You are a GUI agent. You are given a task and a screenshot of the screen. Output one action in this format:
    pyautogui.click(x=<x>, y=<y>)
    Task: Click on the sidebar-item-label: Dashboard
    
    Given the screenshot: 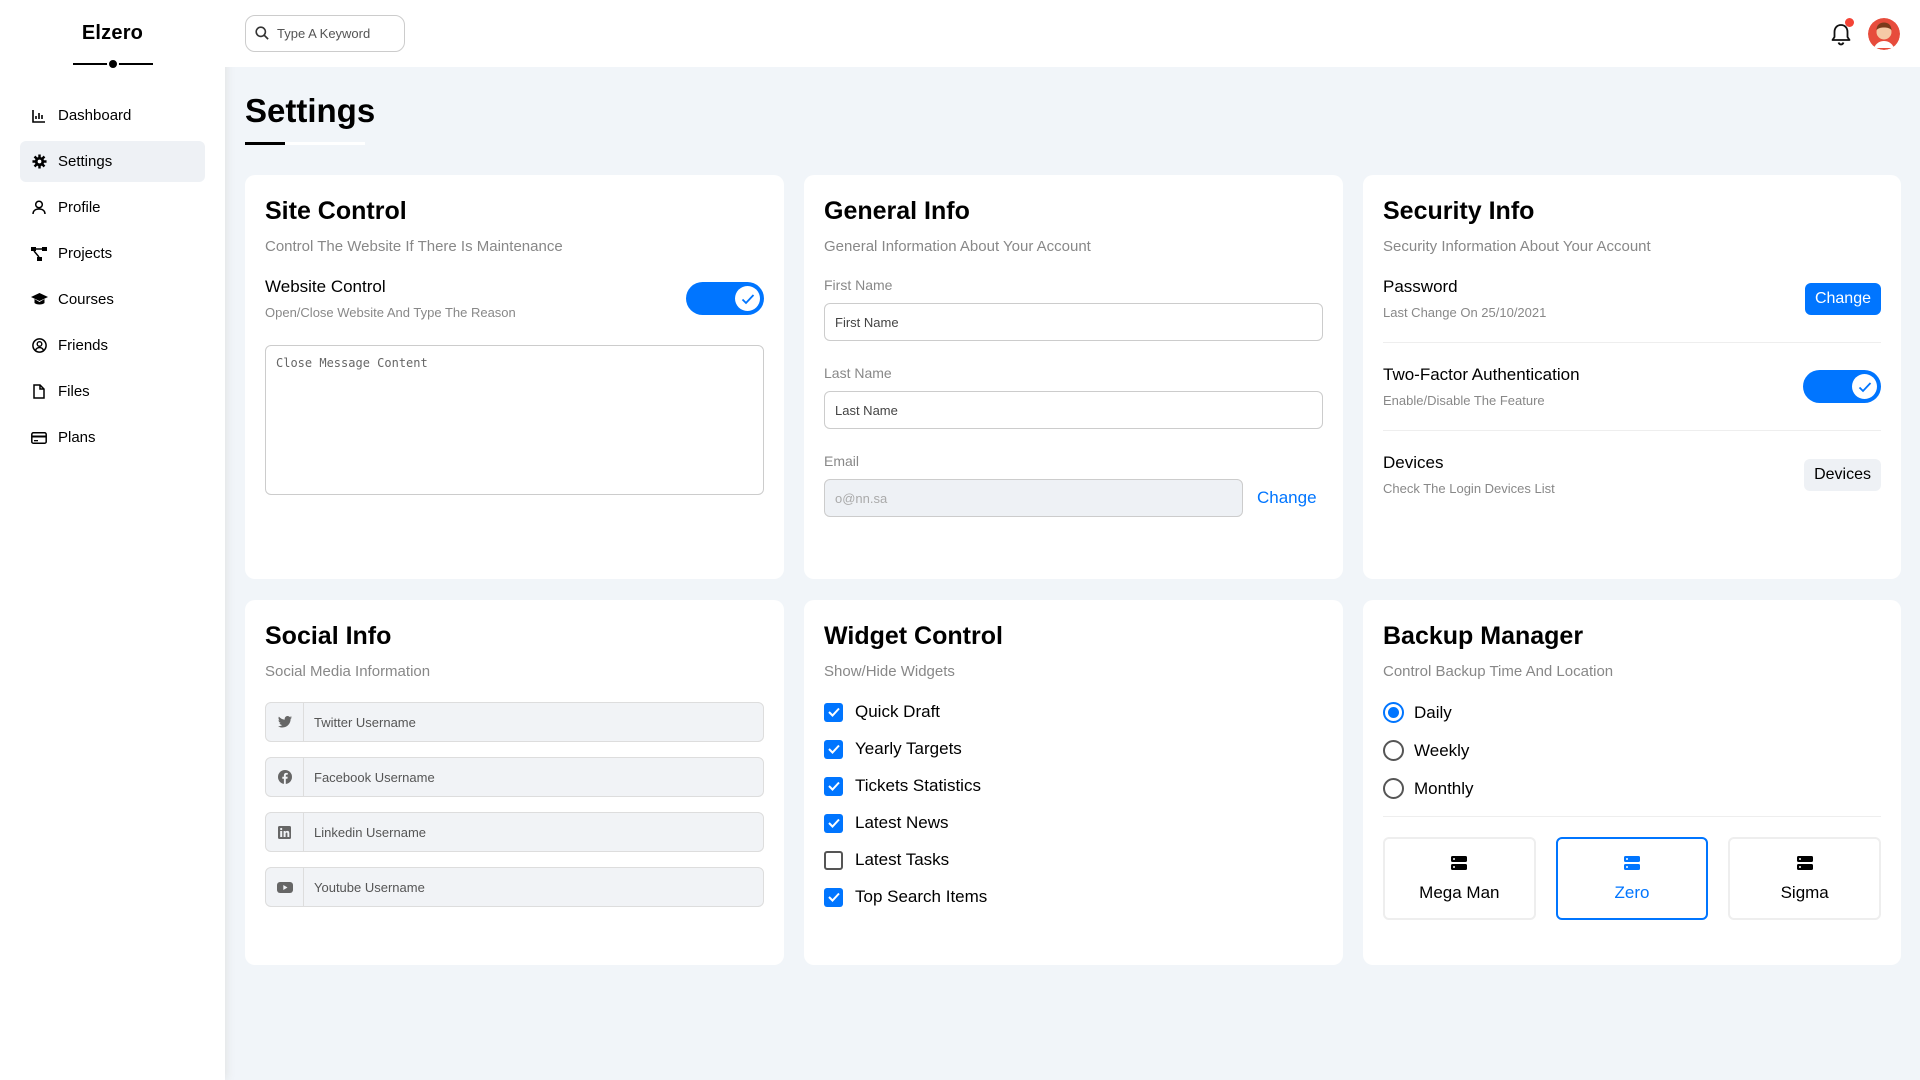 What is the action you would take?
    pyautogui.click(x=95, y=115)
    